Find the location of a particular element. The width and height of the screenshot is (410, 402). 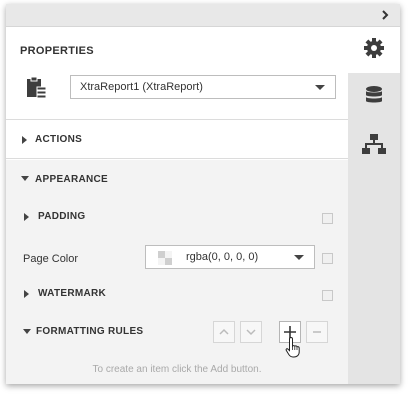

database-icon is located at coordinates (374, 98).